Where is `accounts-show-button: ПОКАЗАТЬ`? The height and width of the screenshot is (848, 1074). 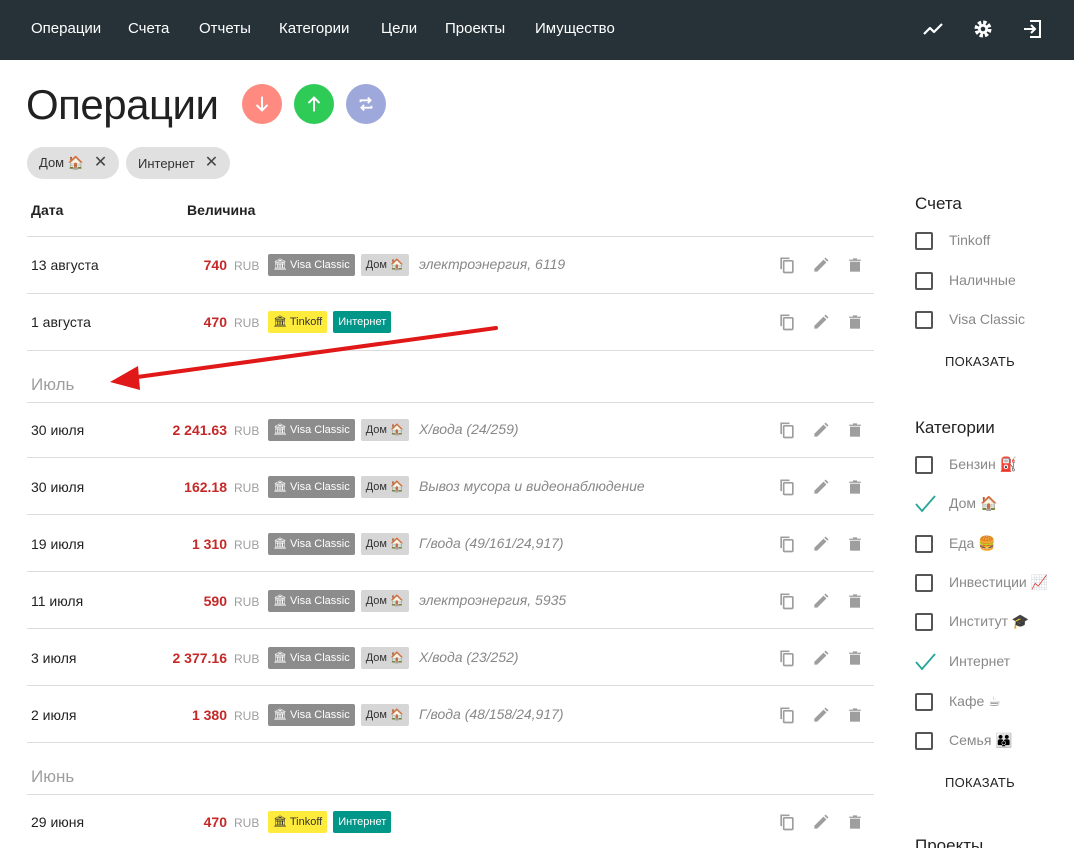 accounts-show-button: ПОКАЗАТЬ is located at coordinates (980, 361).